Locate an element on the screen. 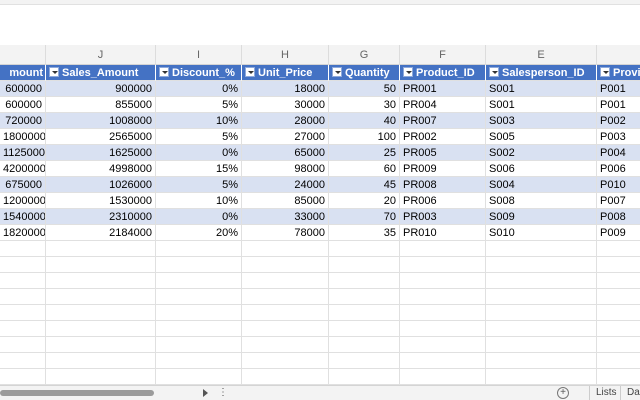 This screenshot has height=400, width=640. table-cell: 100 is located at coordinates (364, 137).